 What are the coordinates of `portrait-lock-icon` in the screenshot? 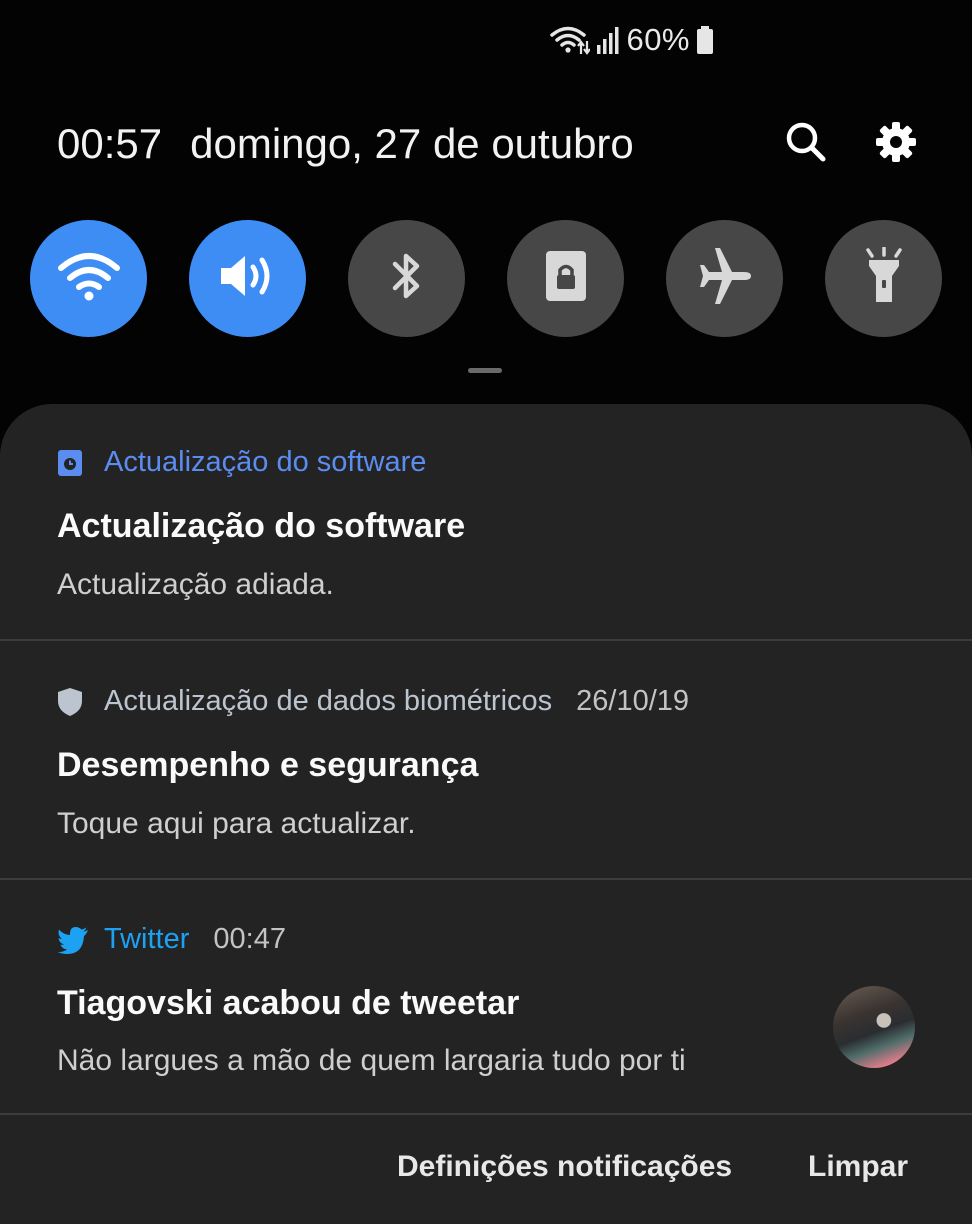 It's located at (566, 278).